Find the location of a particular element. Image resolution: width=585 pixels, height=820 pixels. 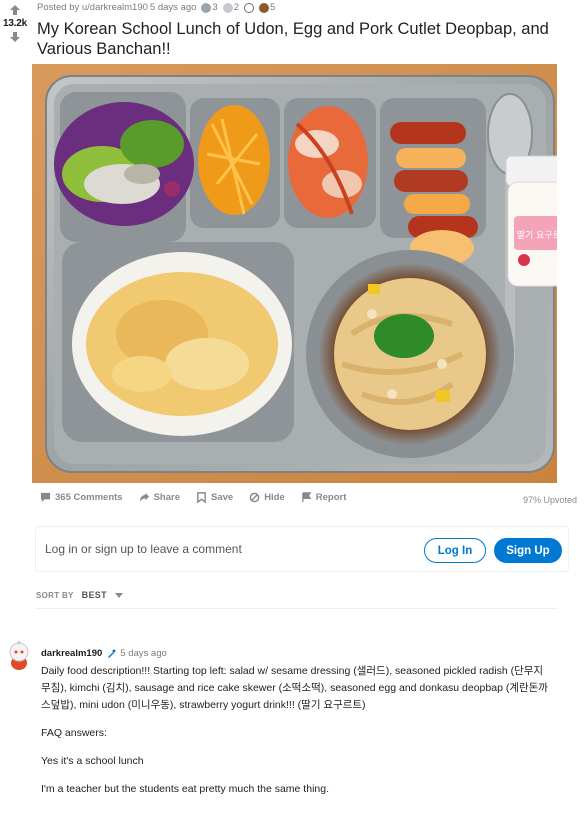

drink-label: 딸기 요구르트 is located at coordinates (537, 235).